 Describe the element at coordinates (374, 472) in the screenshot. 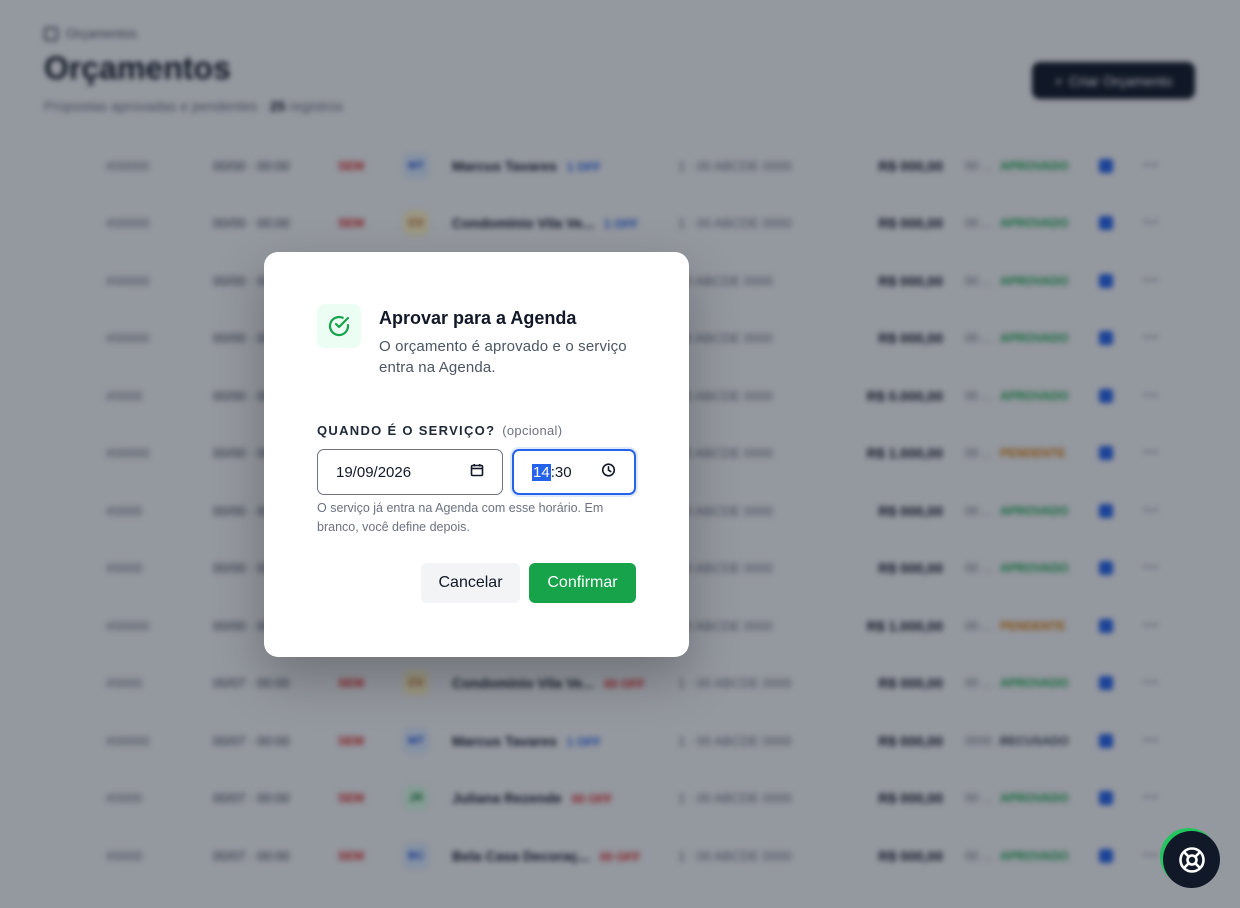

I see `date-value: 19/09/2026` at that location.